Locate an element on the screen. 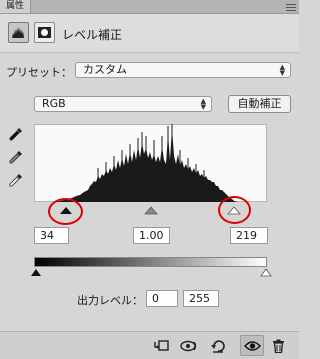  input-slider-track is located at coordinates (150, 210).